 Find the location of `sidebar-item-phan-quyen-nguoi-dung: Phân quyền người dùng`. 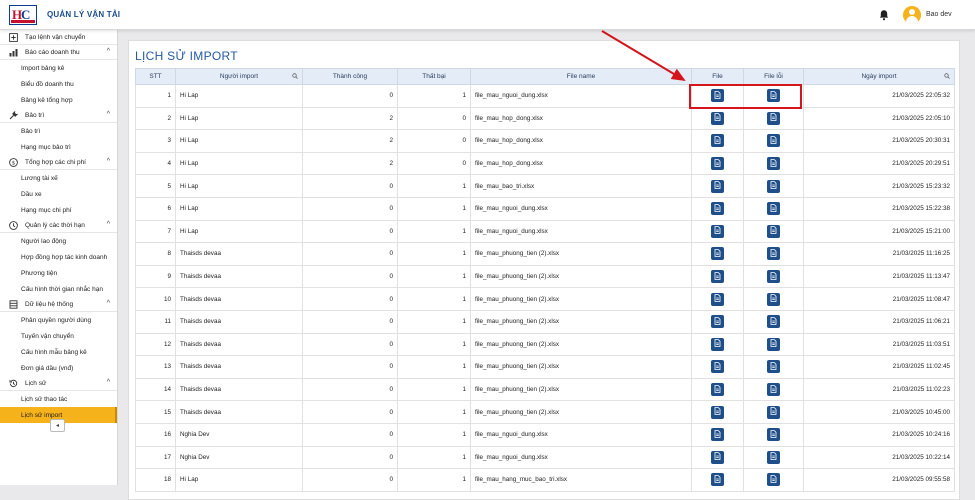

sidebar-item-phan-quyen-nguoi-dung: Phân quyền người dùng is located at coordinates (58, 320).